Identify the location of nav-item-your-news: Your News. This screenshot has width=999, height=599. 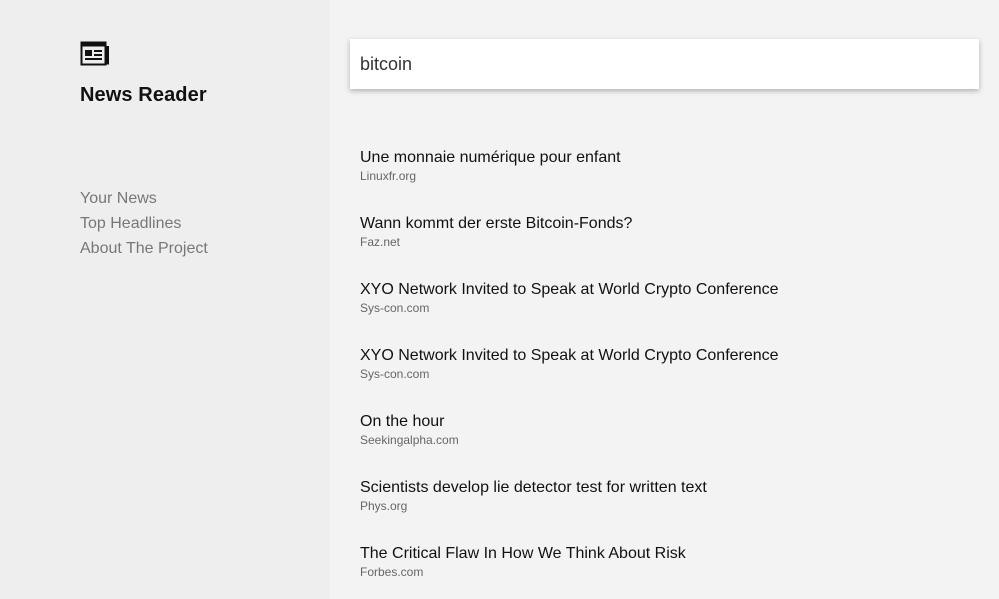
(144, 198).